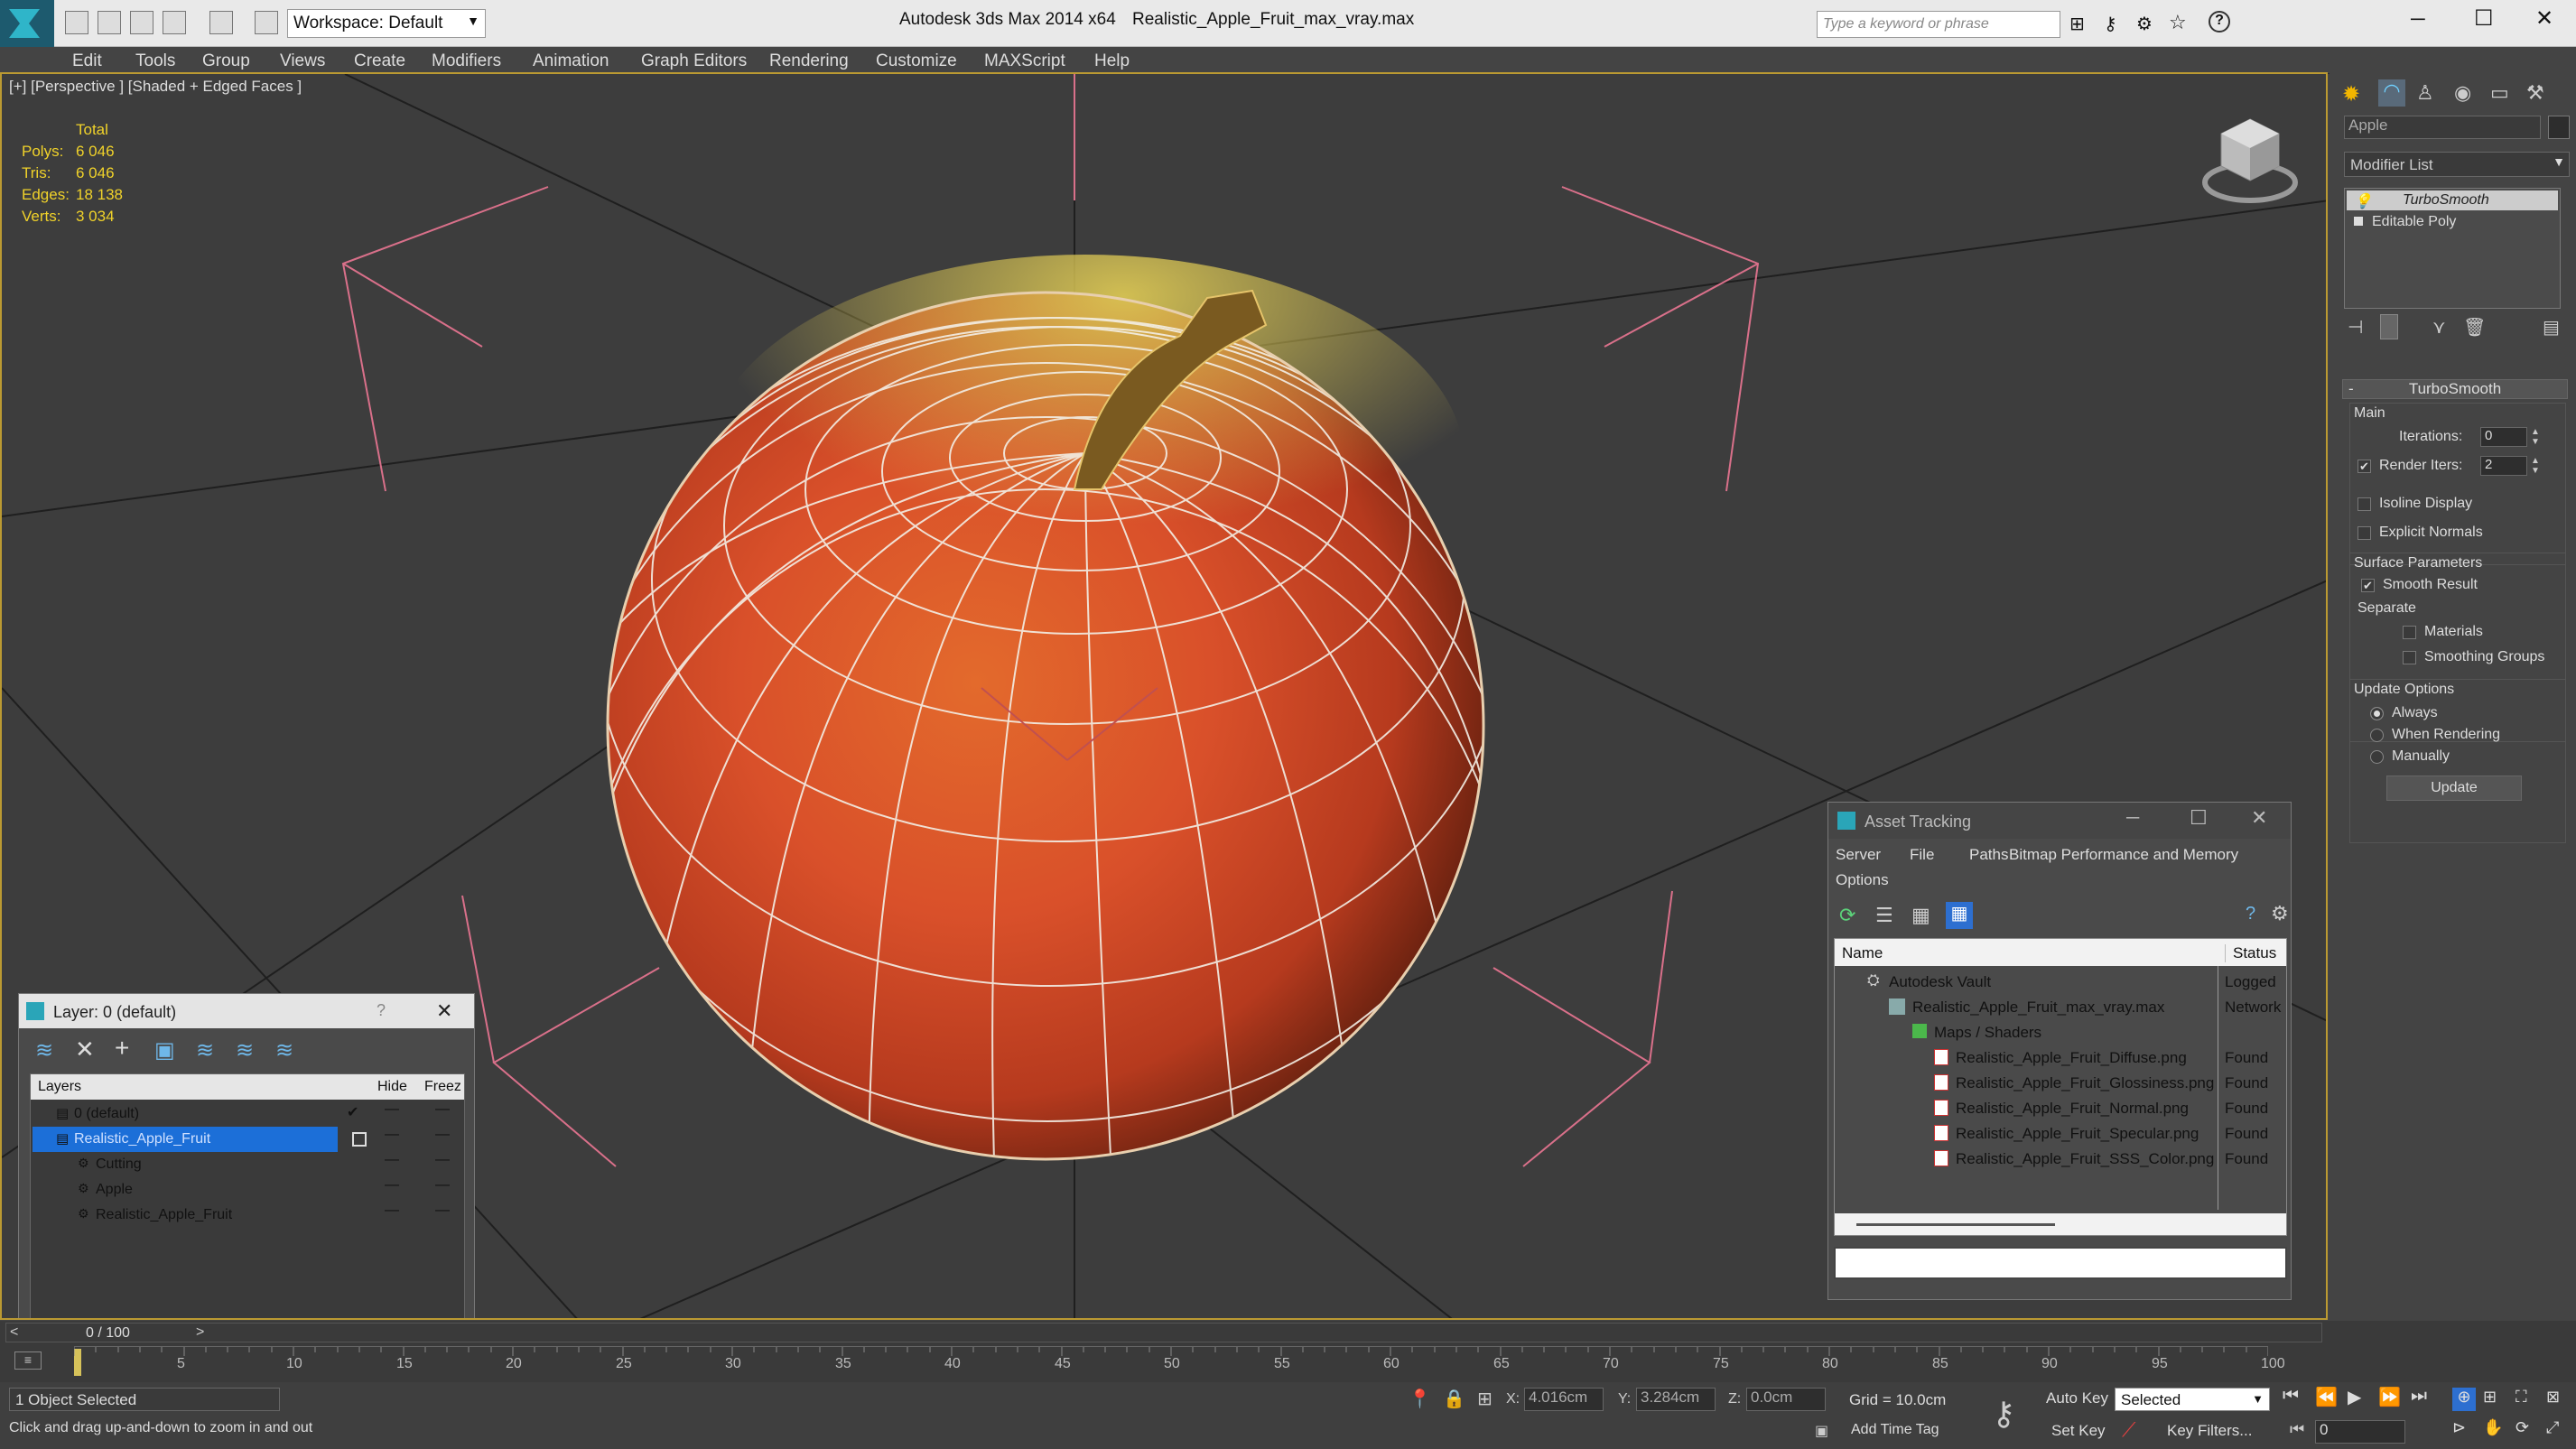 The image size is (2576, 1449). Describe the element at coordinates (1024, 61) in the screenshot. I see `menu-maxscript: MAXScript` at that location.